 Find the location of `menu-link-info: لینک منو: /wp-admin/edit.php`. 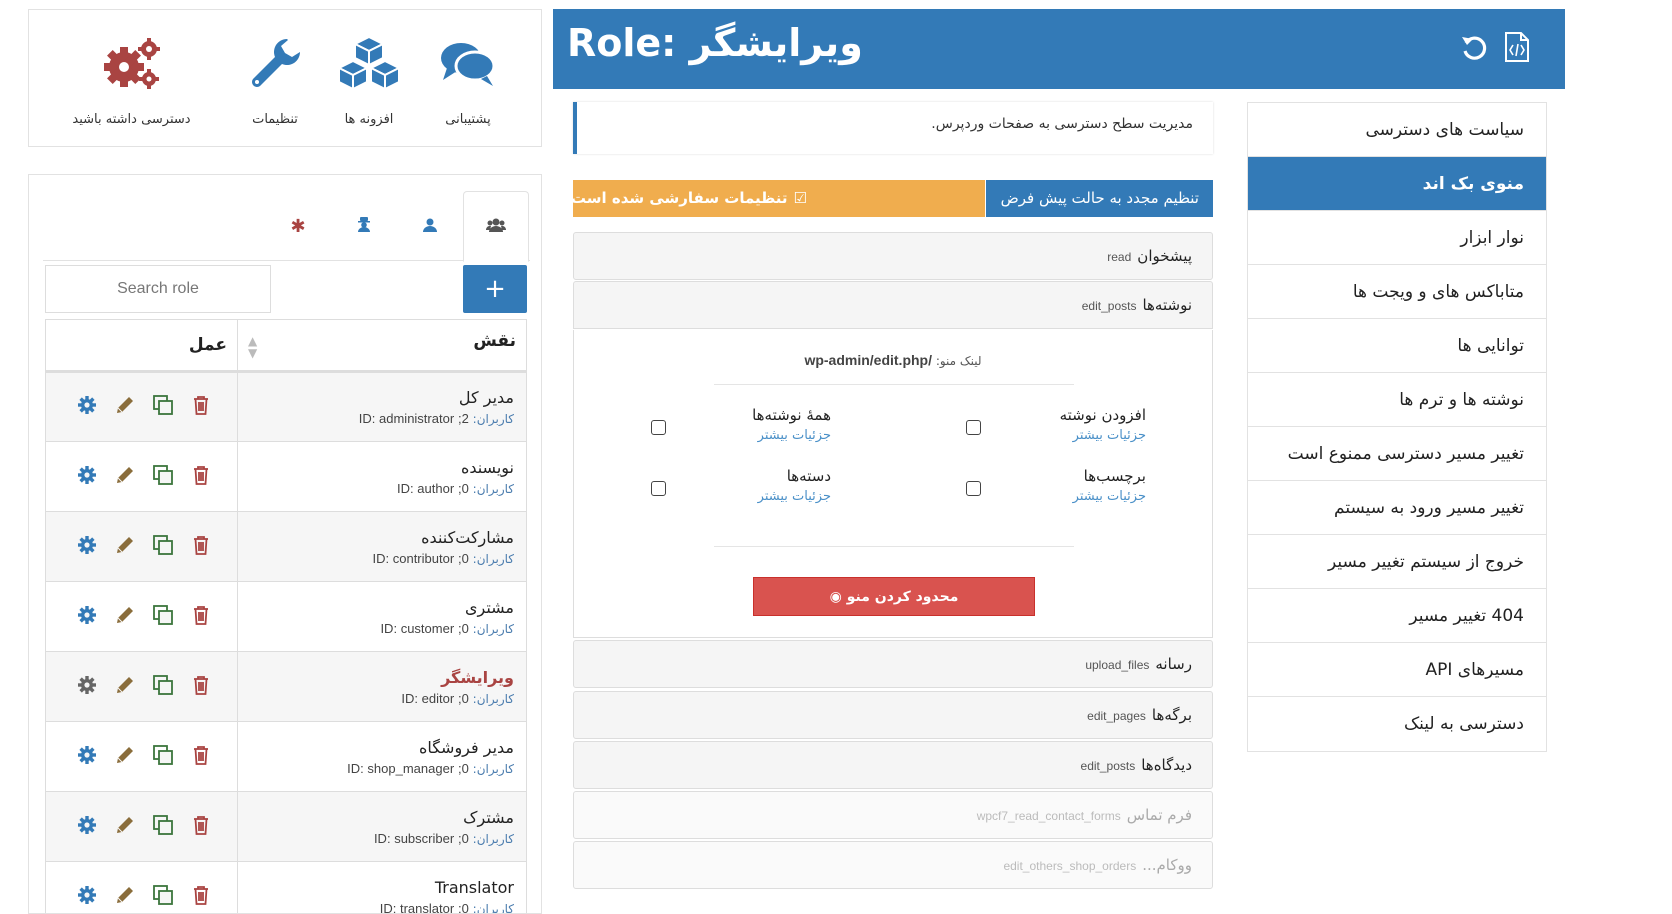

menu-link-info: لینک منو: /wp-admin/edit.php is located at coordinates (893, 360).